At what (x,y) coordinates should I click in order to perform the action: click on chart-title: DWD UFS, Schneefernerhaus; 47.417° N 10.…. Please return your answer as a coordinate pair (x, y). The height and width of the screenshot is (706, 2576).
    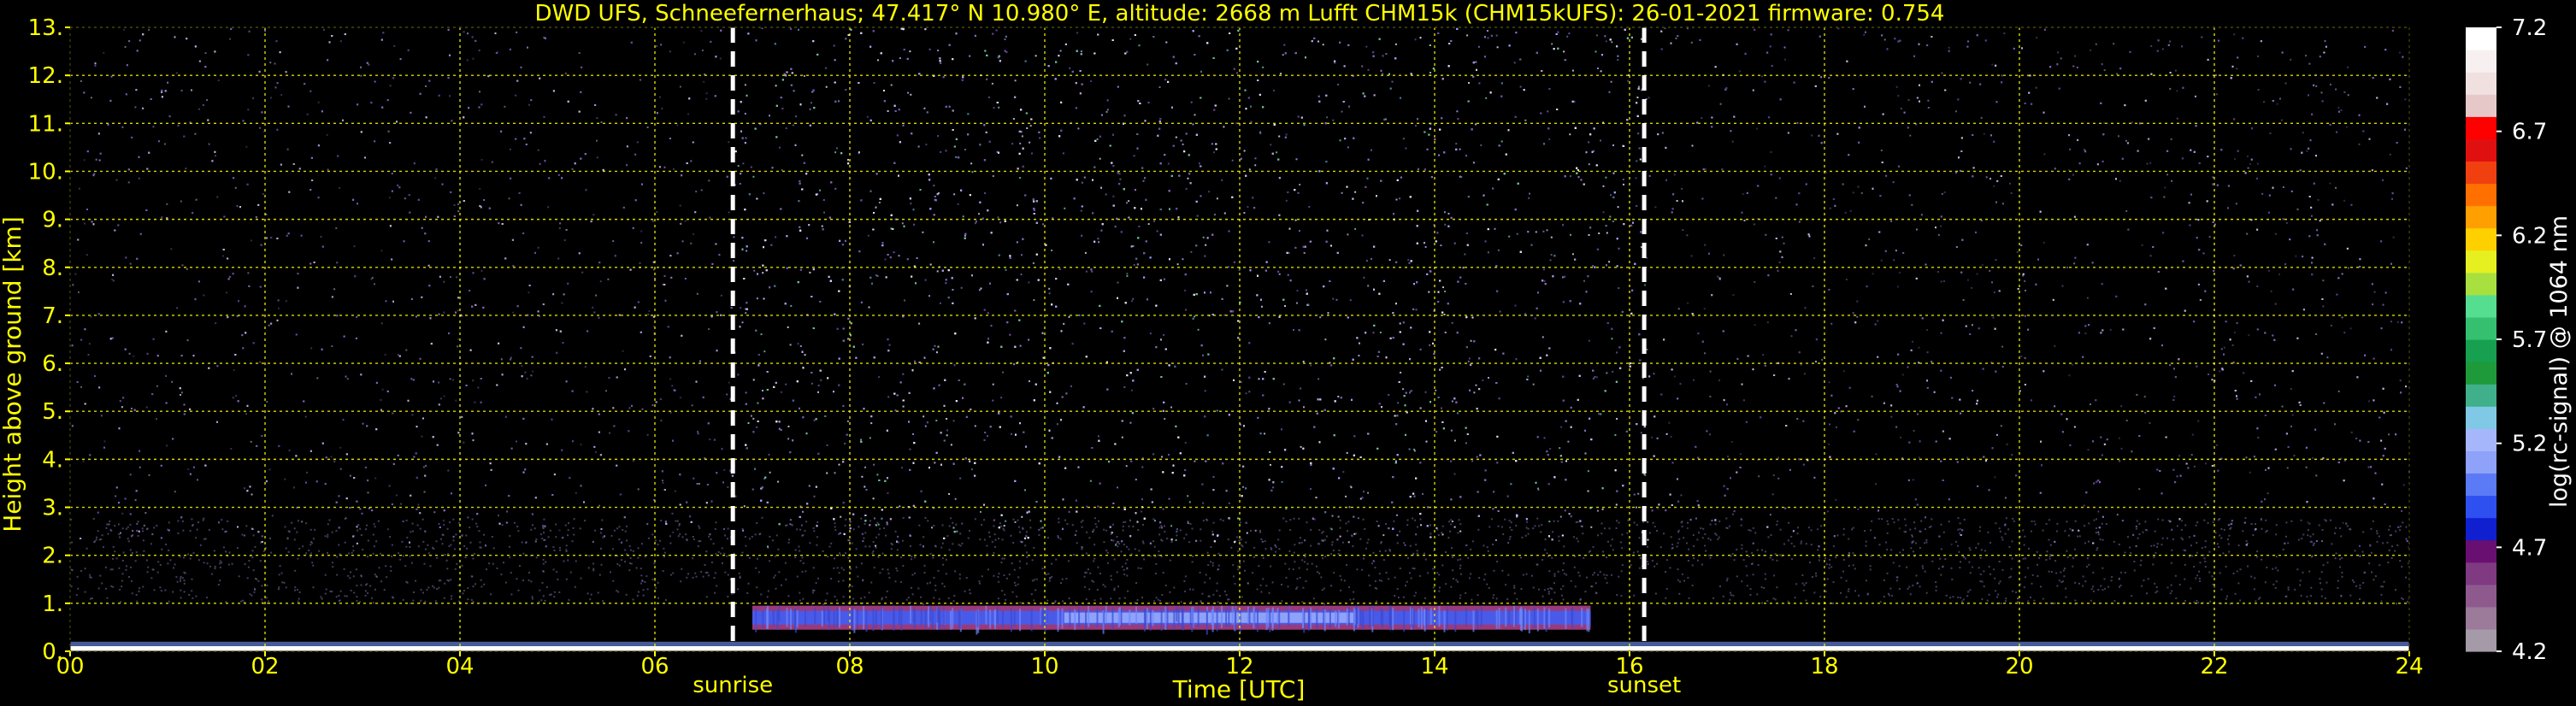
    Looking at the image, I should click on (1240, 13).